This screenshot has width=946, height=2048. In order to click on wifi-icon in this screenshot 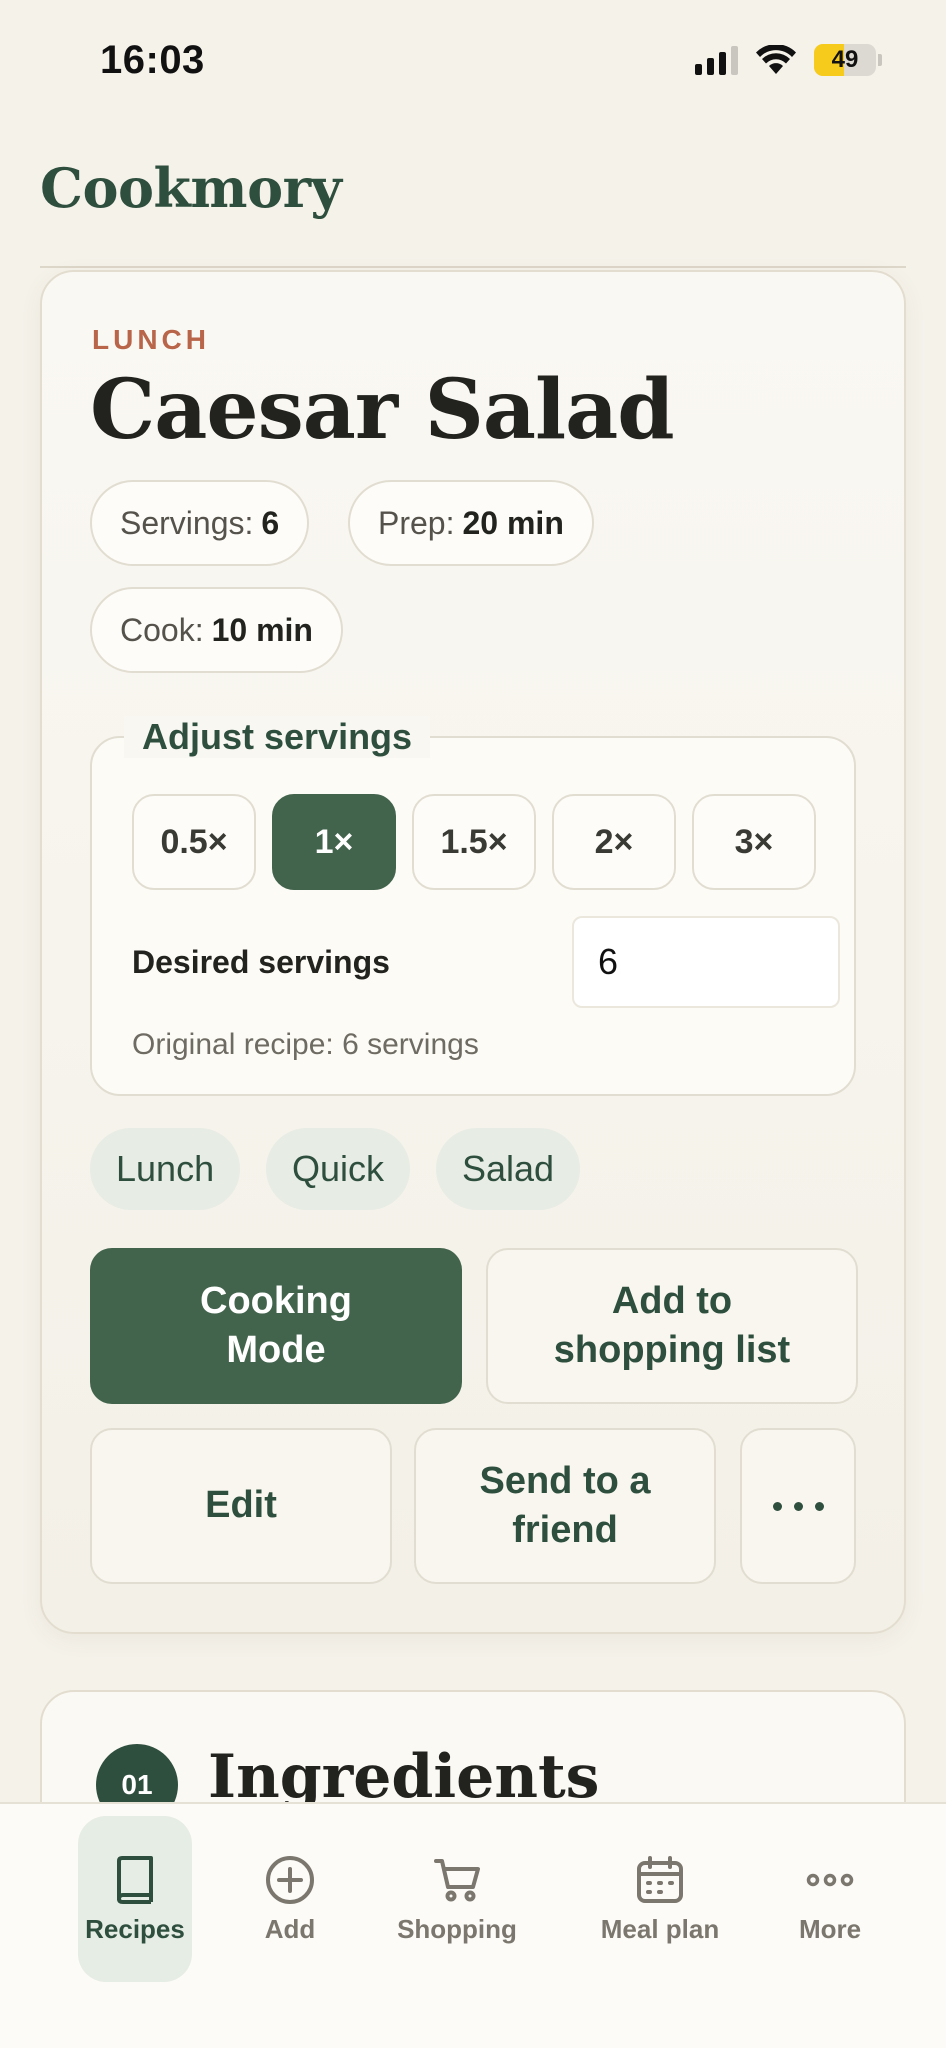, I will do `click(776, 60)`.